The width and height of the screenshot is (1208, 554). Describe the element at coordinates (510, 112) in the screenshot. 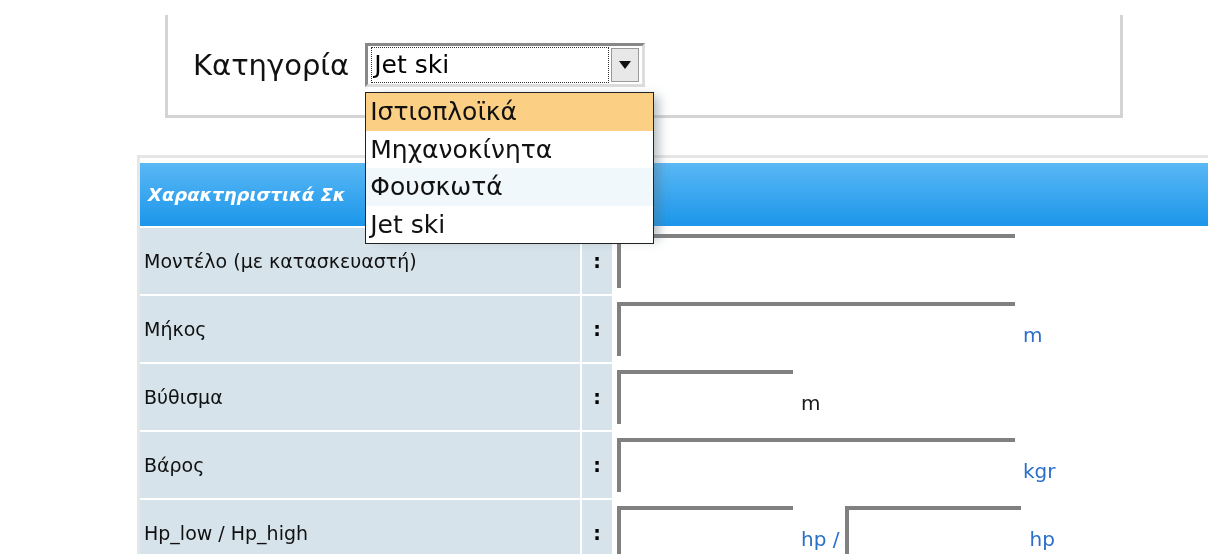

I see `dropdown-option: Ιστιοπλοϊκά` at that location.